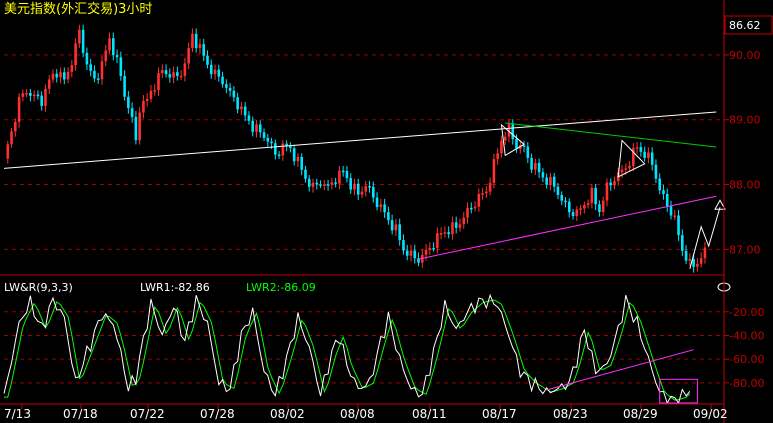 The image size is (773, 423). Describe the element at coordinates (742, 152) in the screenshot. I see `main-y-axis: 90.00 89.00 88.00 87.00` at that location.